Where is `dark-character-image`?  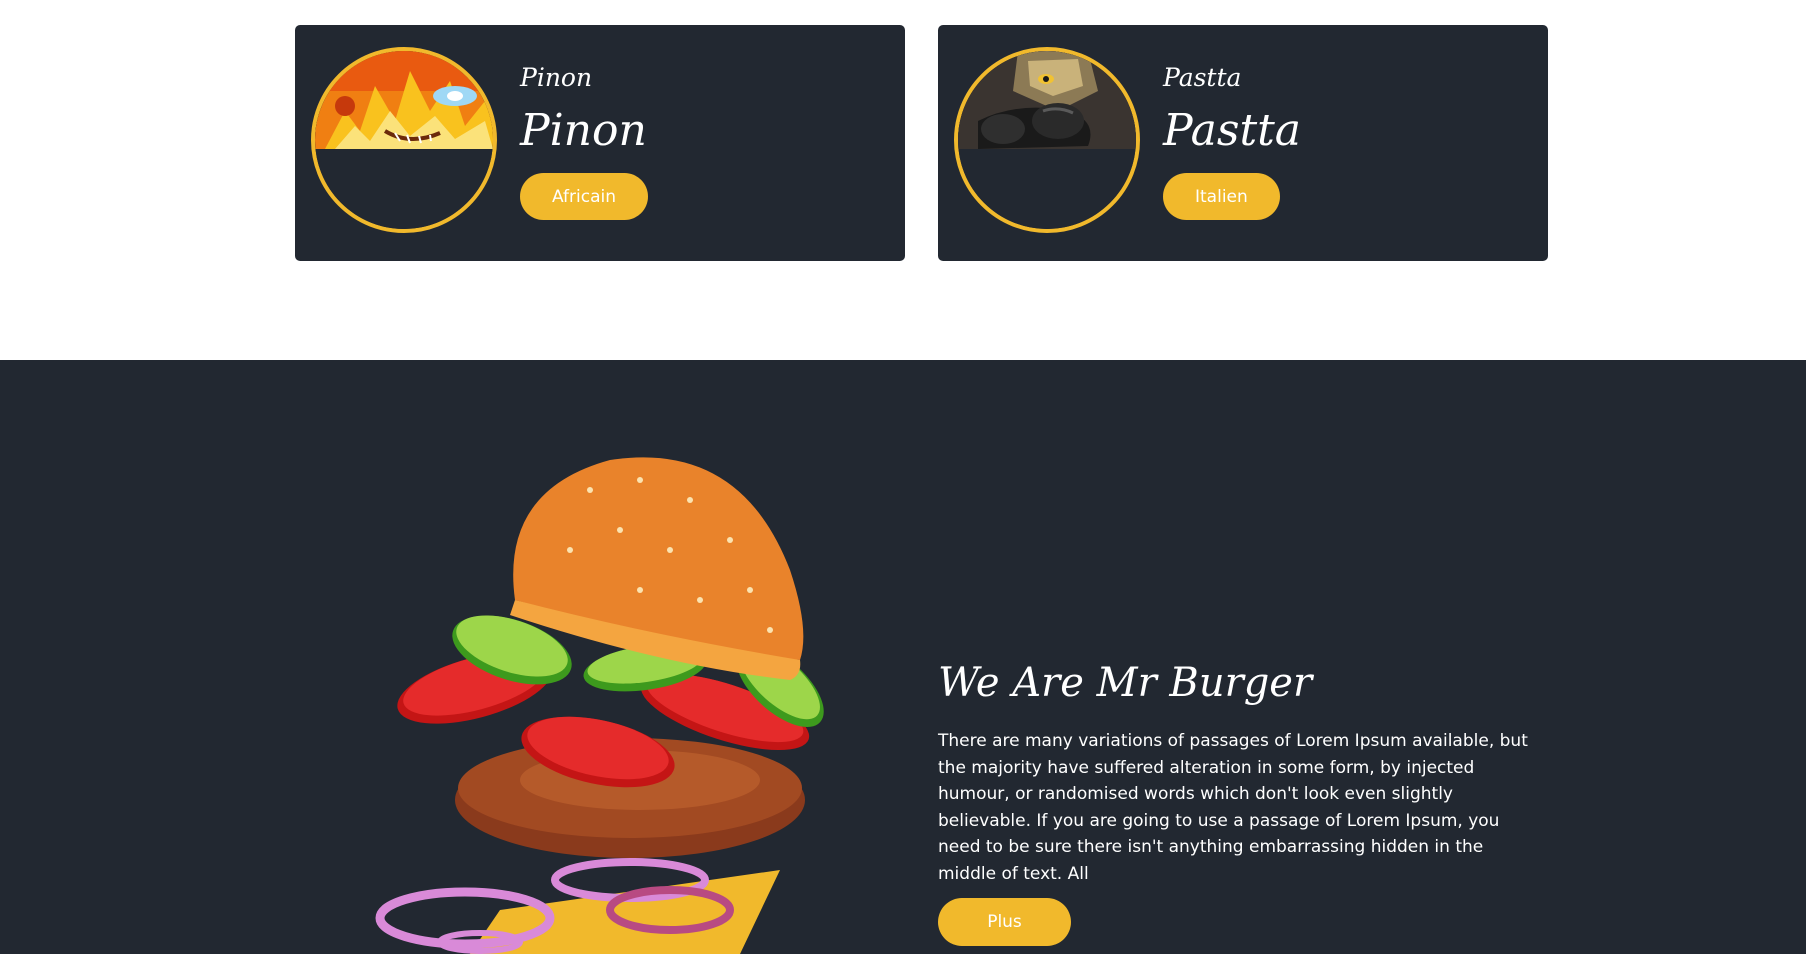
dark-character-image is located at coordinates (1047, 140).